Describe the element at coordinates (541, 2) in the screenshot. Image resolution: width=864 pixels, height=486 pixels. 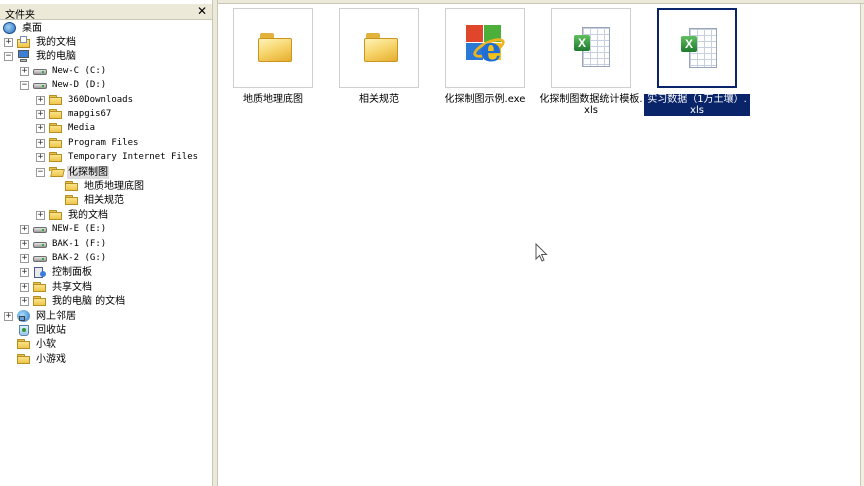
I see `toolbar-edge` at that location.